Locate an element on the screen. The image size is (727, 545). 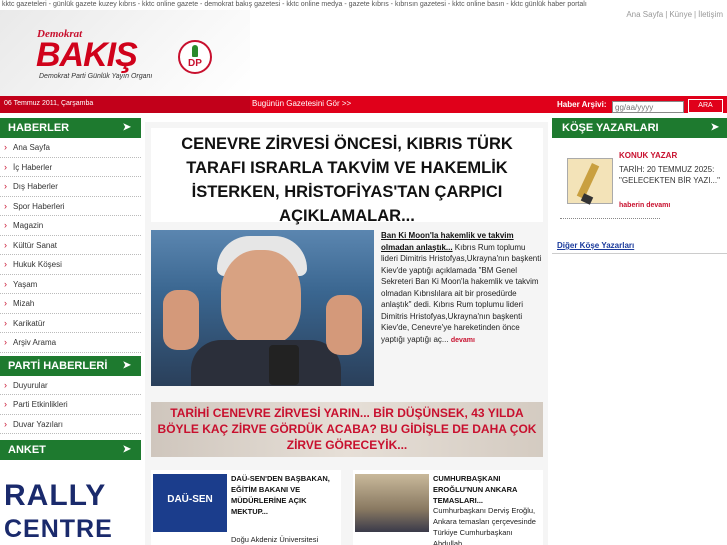
date-bar-left: 06 Temmuz 2011, Çarşamba is located at coordinates (125, 104).